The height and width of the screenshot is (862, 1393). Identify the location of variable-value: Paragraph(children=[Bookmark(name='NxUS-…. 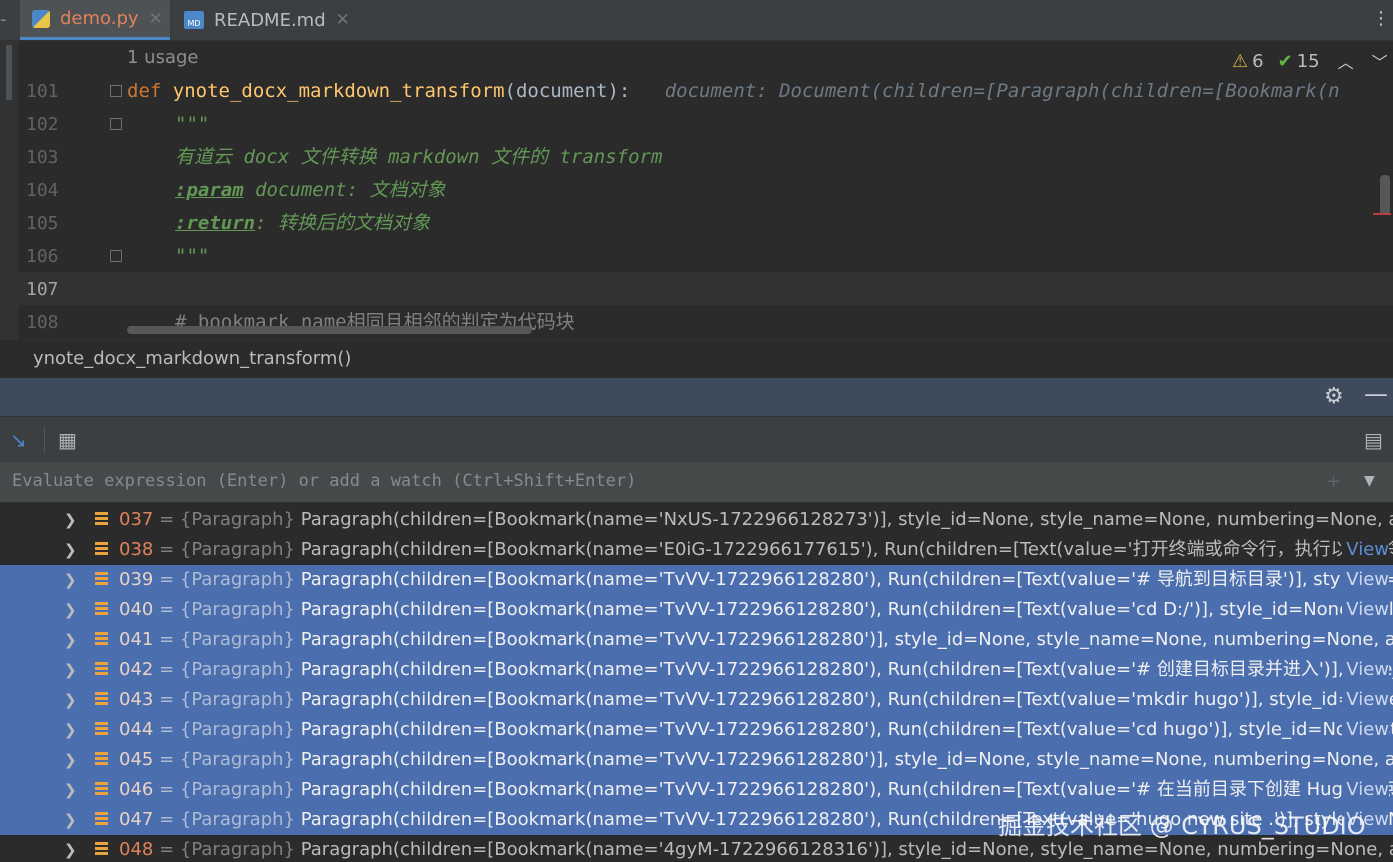
(846, 519).